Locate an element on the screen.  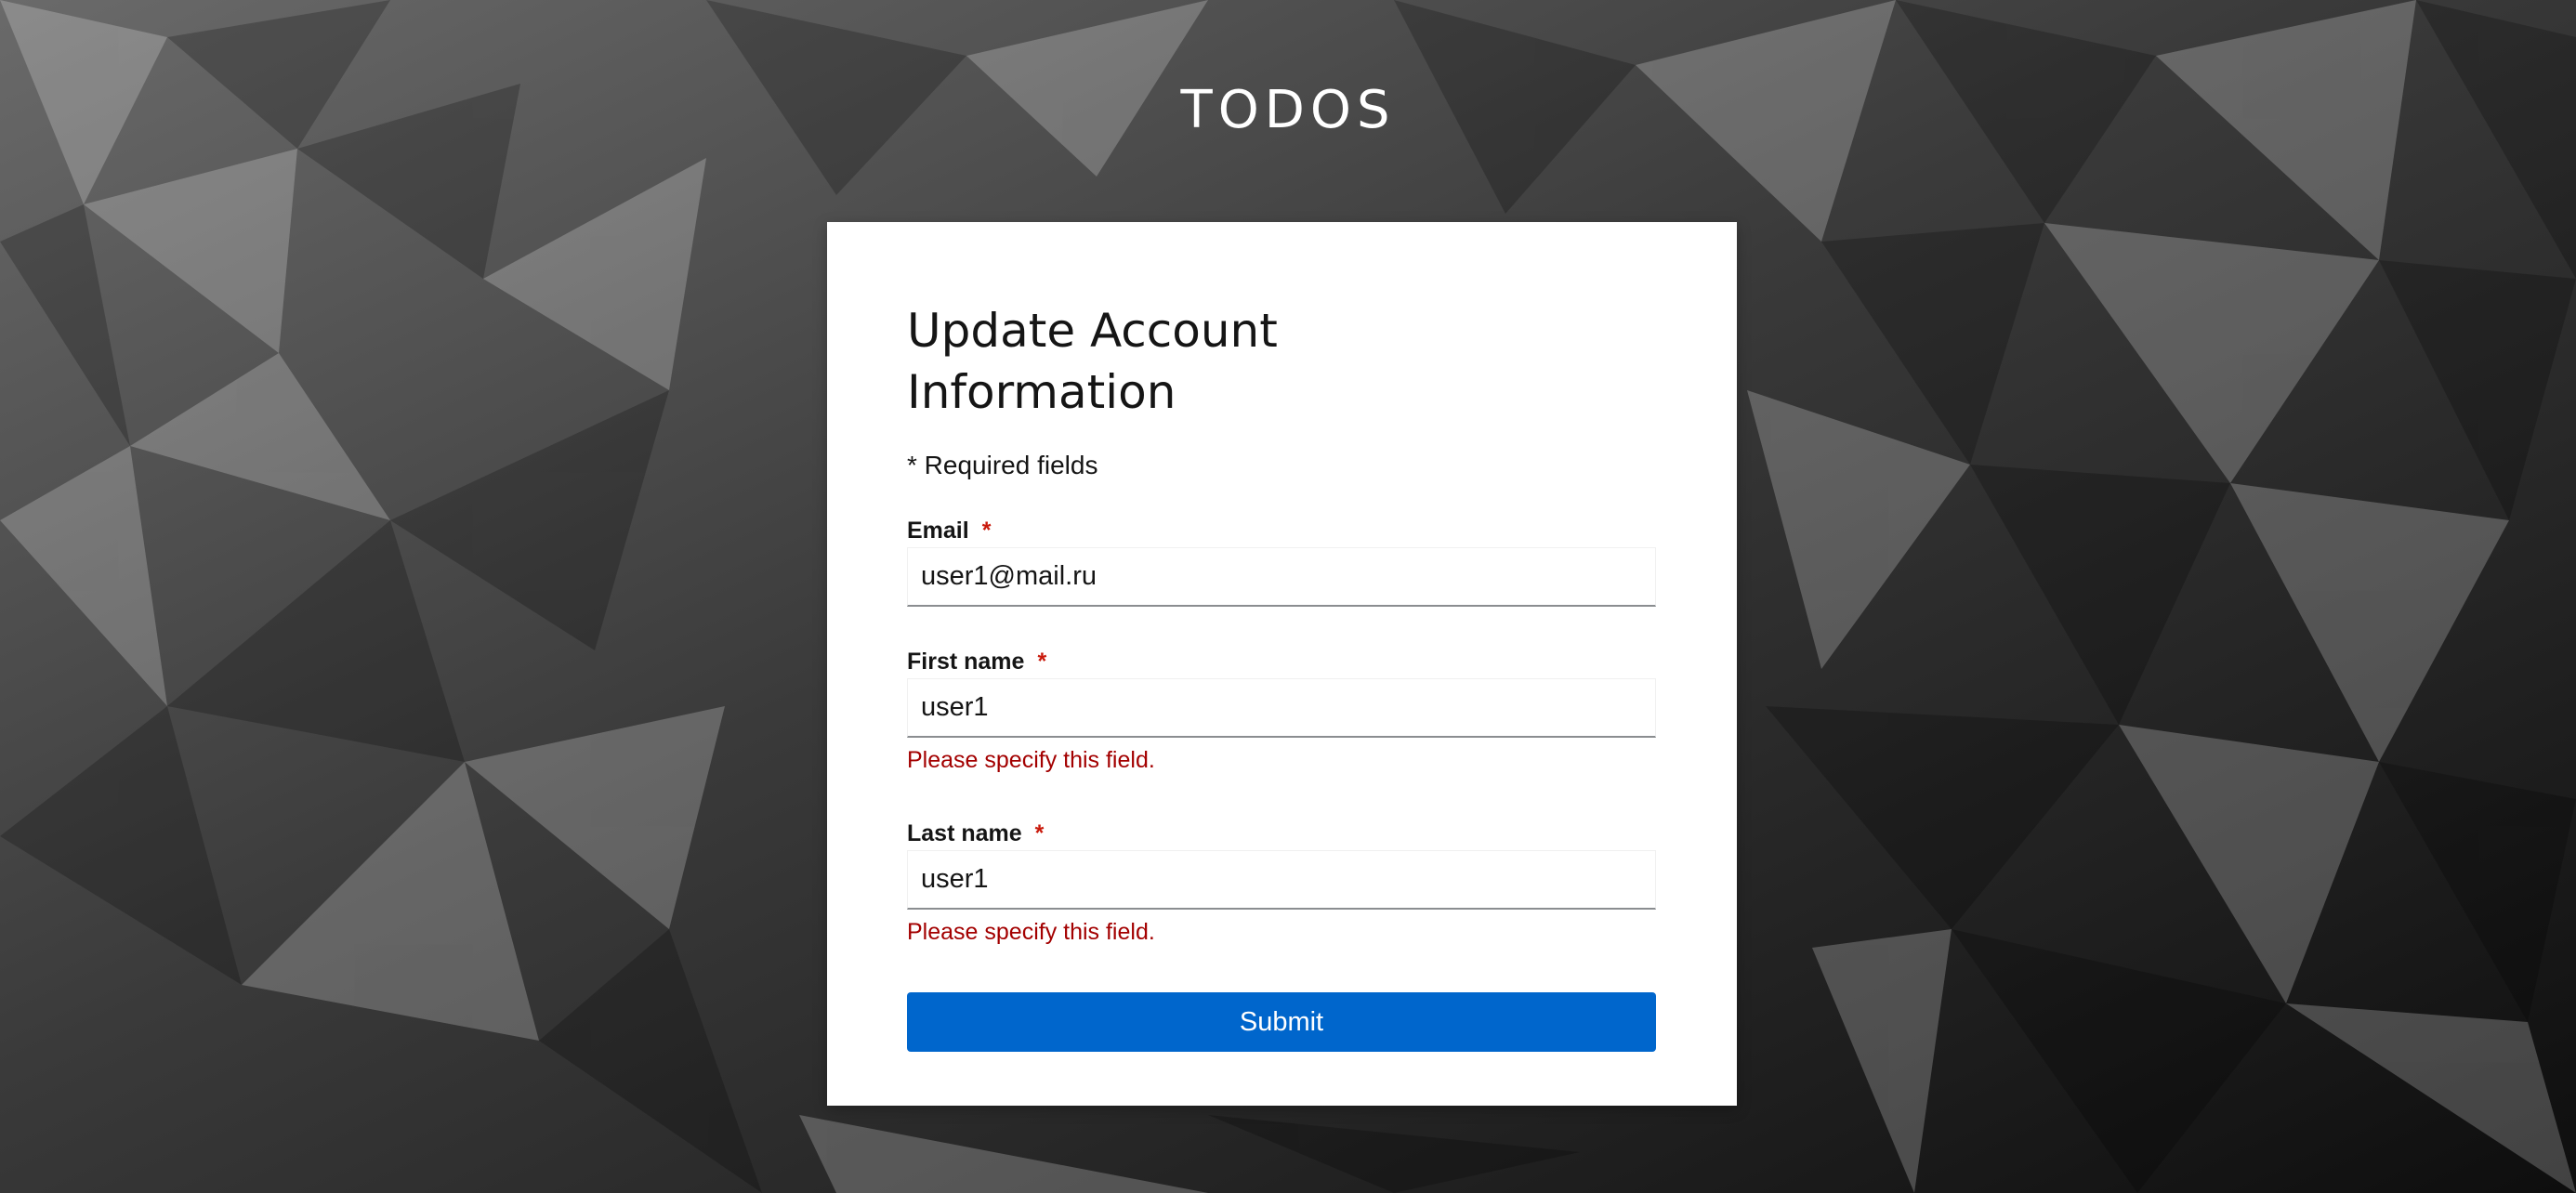
email-label: Email * is located at coordinates (949, 531).